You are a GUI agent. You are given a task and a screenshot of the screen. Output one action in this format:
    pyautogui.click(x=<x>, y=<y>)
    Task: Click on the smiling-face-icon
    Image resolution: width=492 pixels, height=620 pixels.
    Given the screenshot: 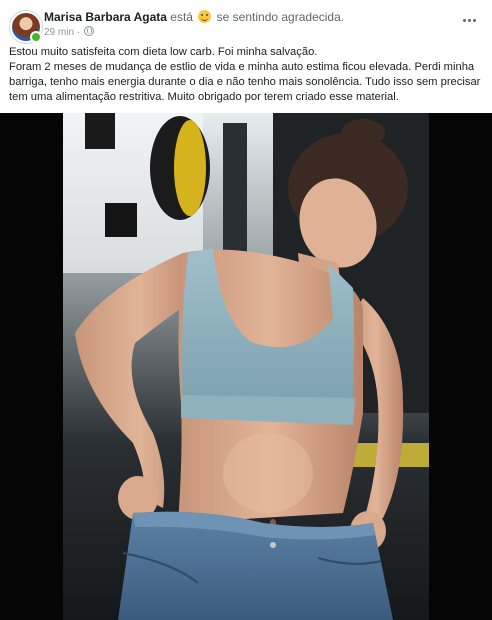 What is the action you would take?
    pyautogui.click(x=205, y=16)
    